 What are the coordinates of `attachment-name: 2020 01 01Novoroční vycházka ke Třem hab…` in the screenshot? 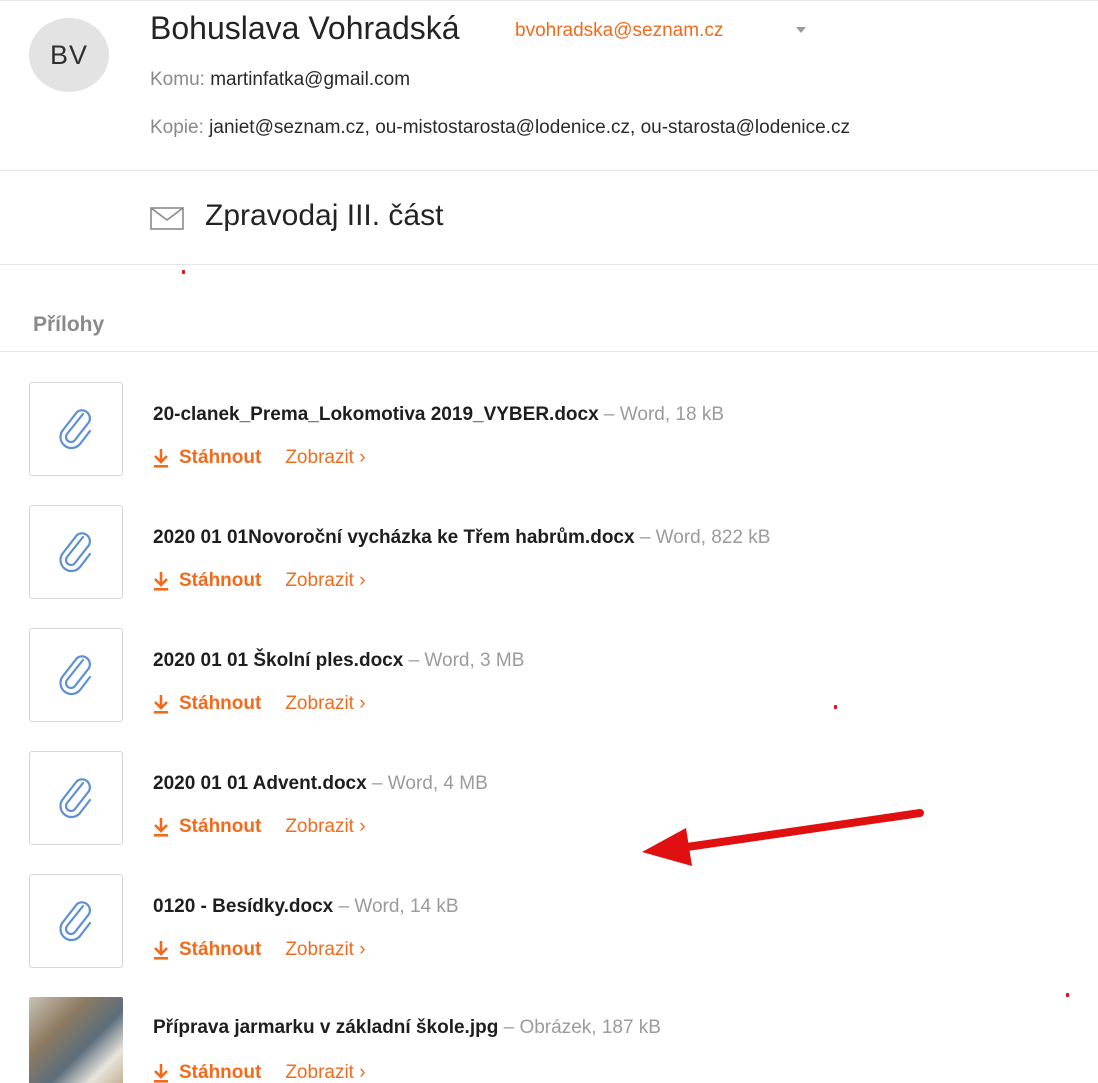 It's located at (394, 537).